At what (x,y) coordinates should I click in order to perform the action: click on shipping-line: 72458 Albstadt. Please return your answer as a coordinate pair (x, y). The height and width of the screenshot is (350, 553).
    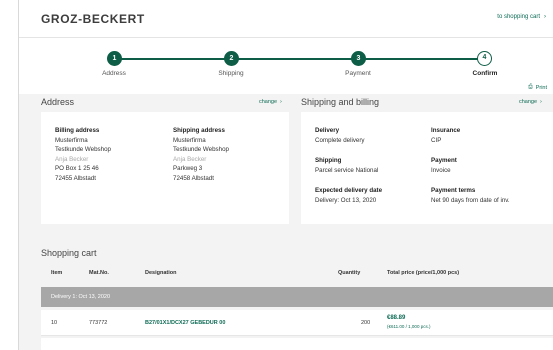
    Looking at the image, I should click on (193, 178).